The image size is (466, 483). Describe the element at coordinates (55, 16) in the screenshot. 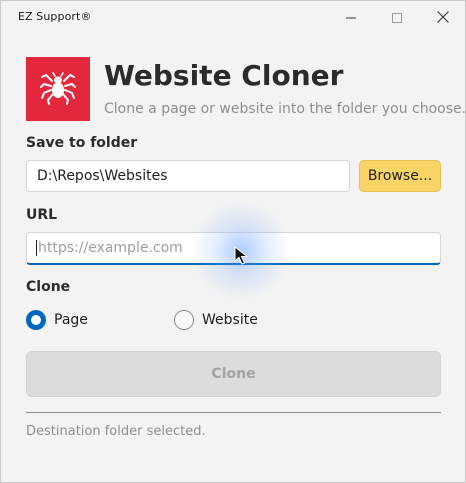

I see `window-title: EZ Support®` at that location.